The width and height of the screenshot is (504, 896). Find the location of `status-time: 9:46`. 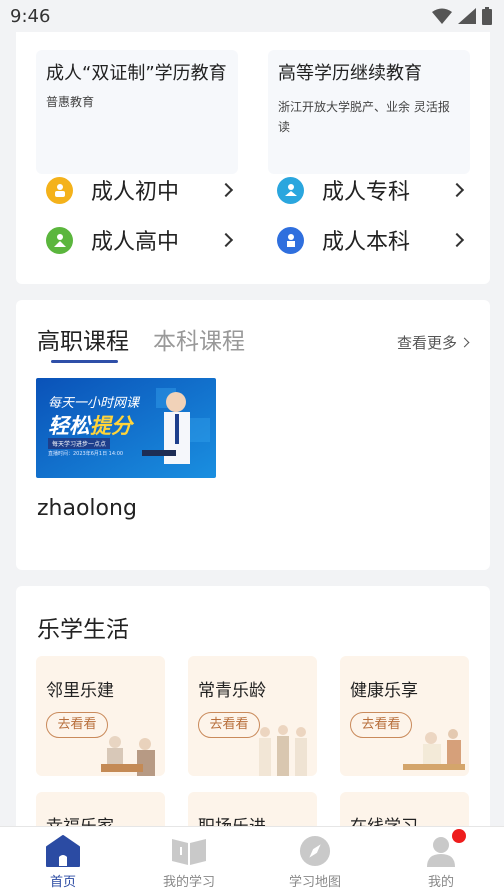

status-time: 9:46 is located at coordinates (30, 16).